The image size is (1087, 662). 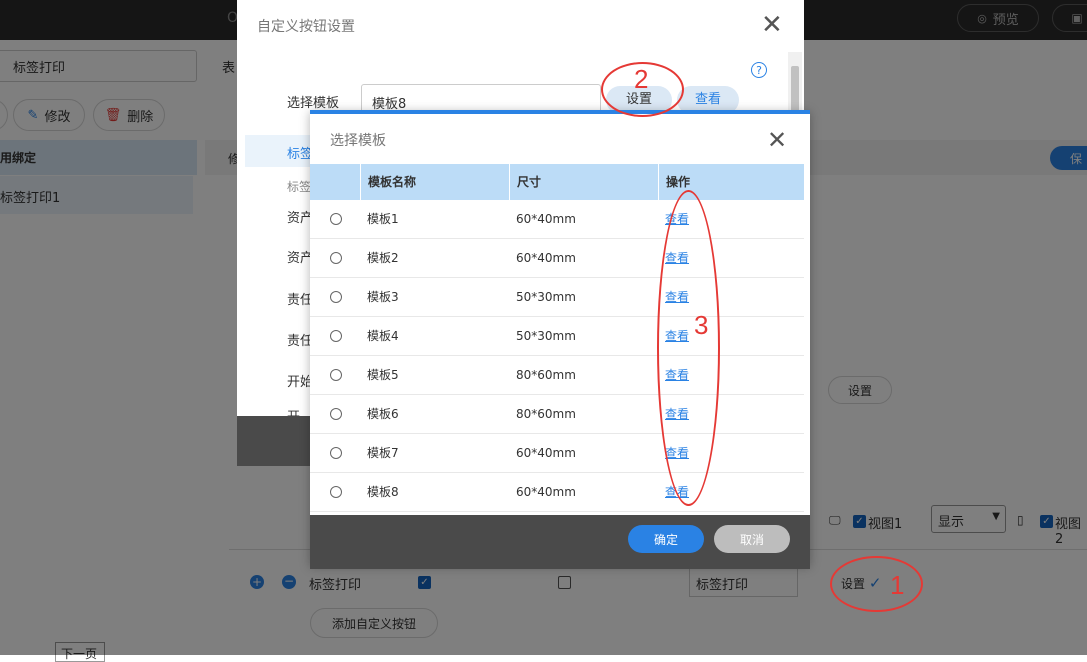 What do you see at coordinates (383, 219) in the screenshot?
I see `row-name: 模板1` at bounding box center [383, 219].